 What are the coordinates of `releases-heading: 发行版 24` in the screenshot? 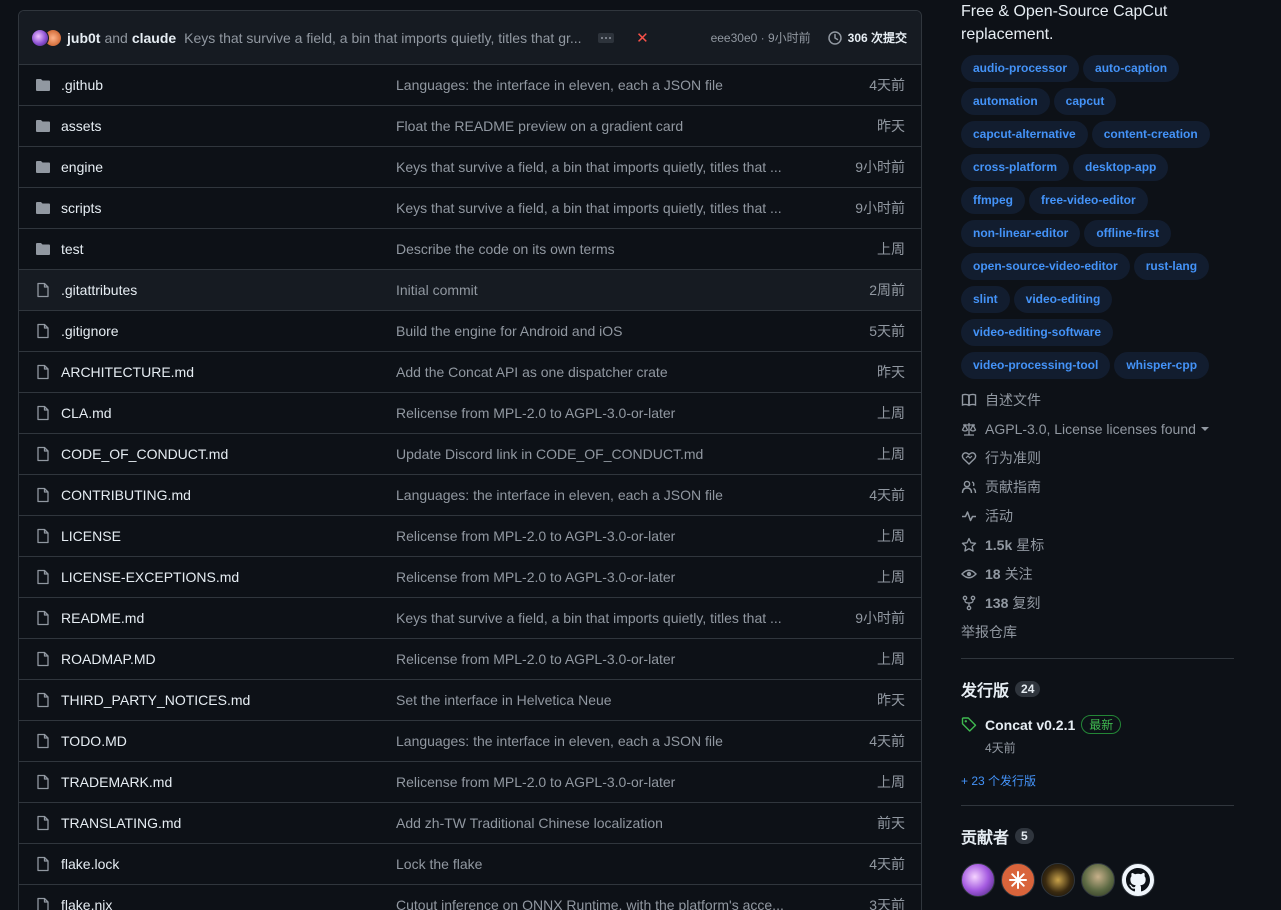 It's located at (1098, 689).